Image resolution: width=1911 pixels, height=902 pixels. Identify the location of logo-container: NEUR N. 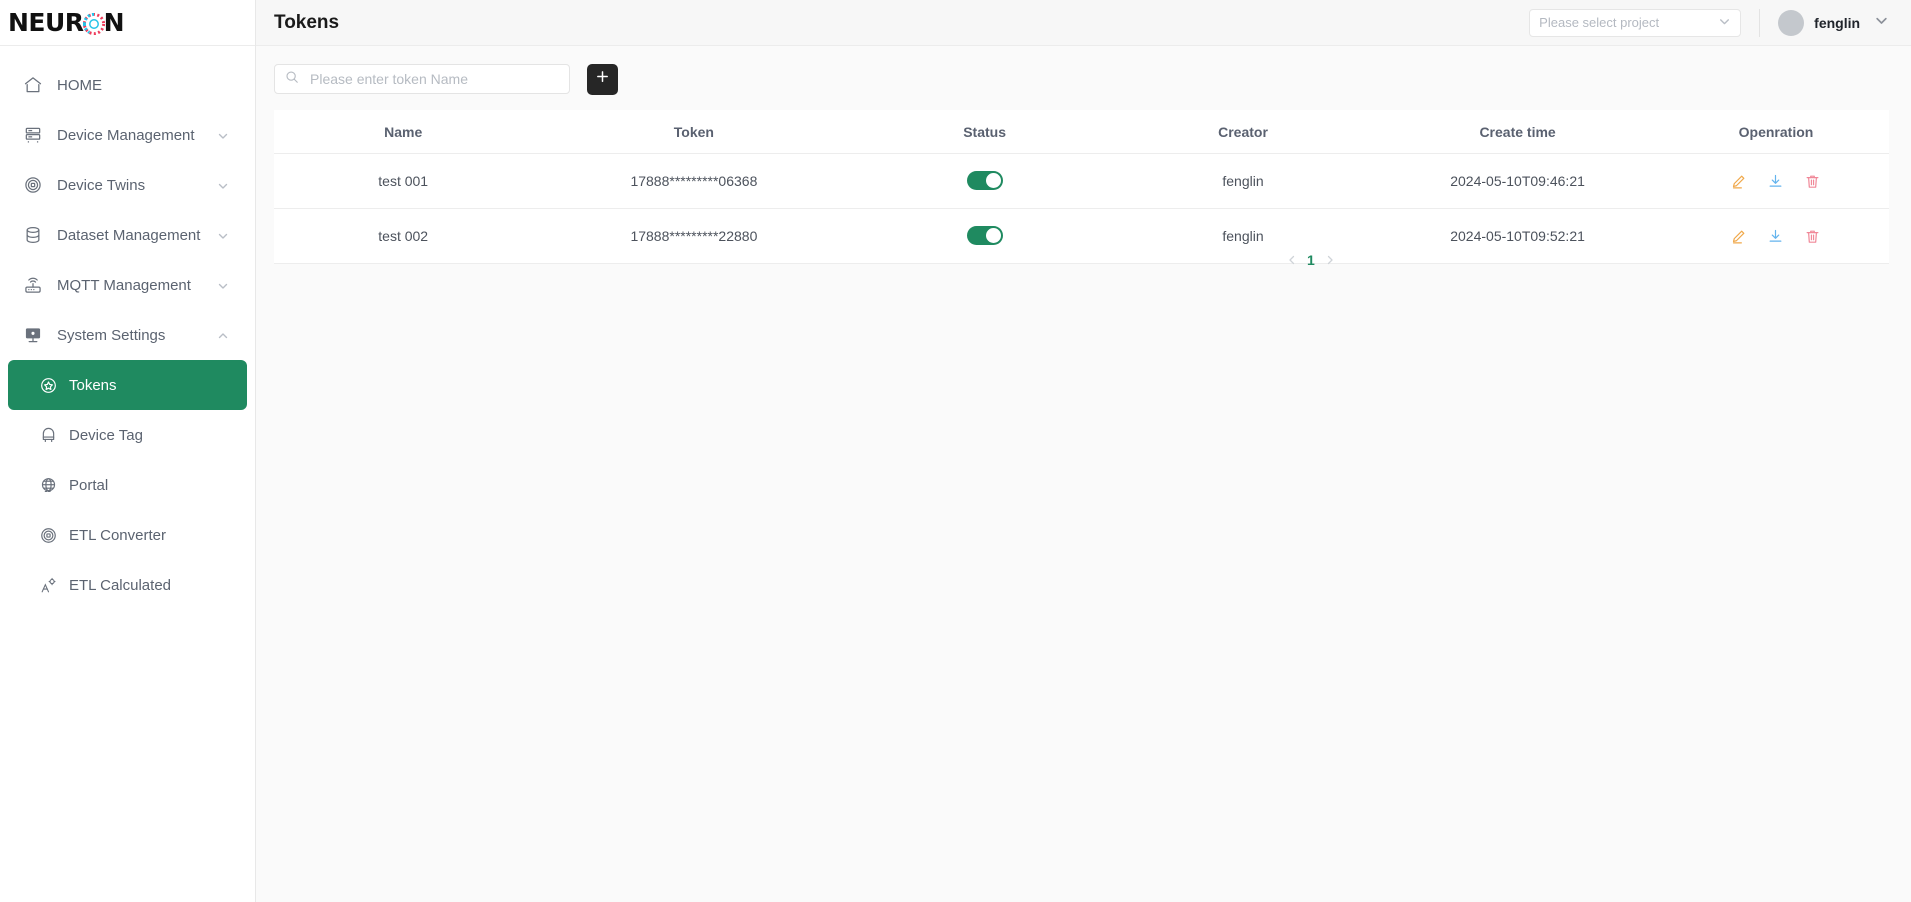
(127, 23).